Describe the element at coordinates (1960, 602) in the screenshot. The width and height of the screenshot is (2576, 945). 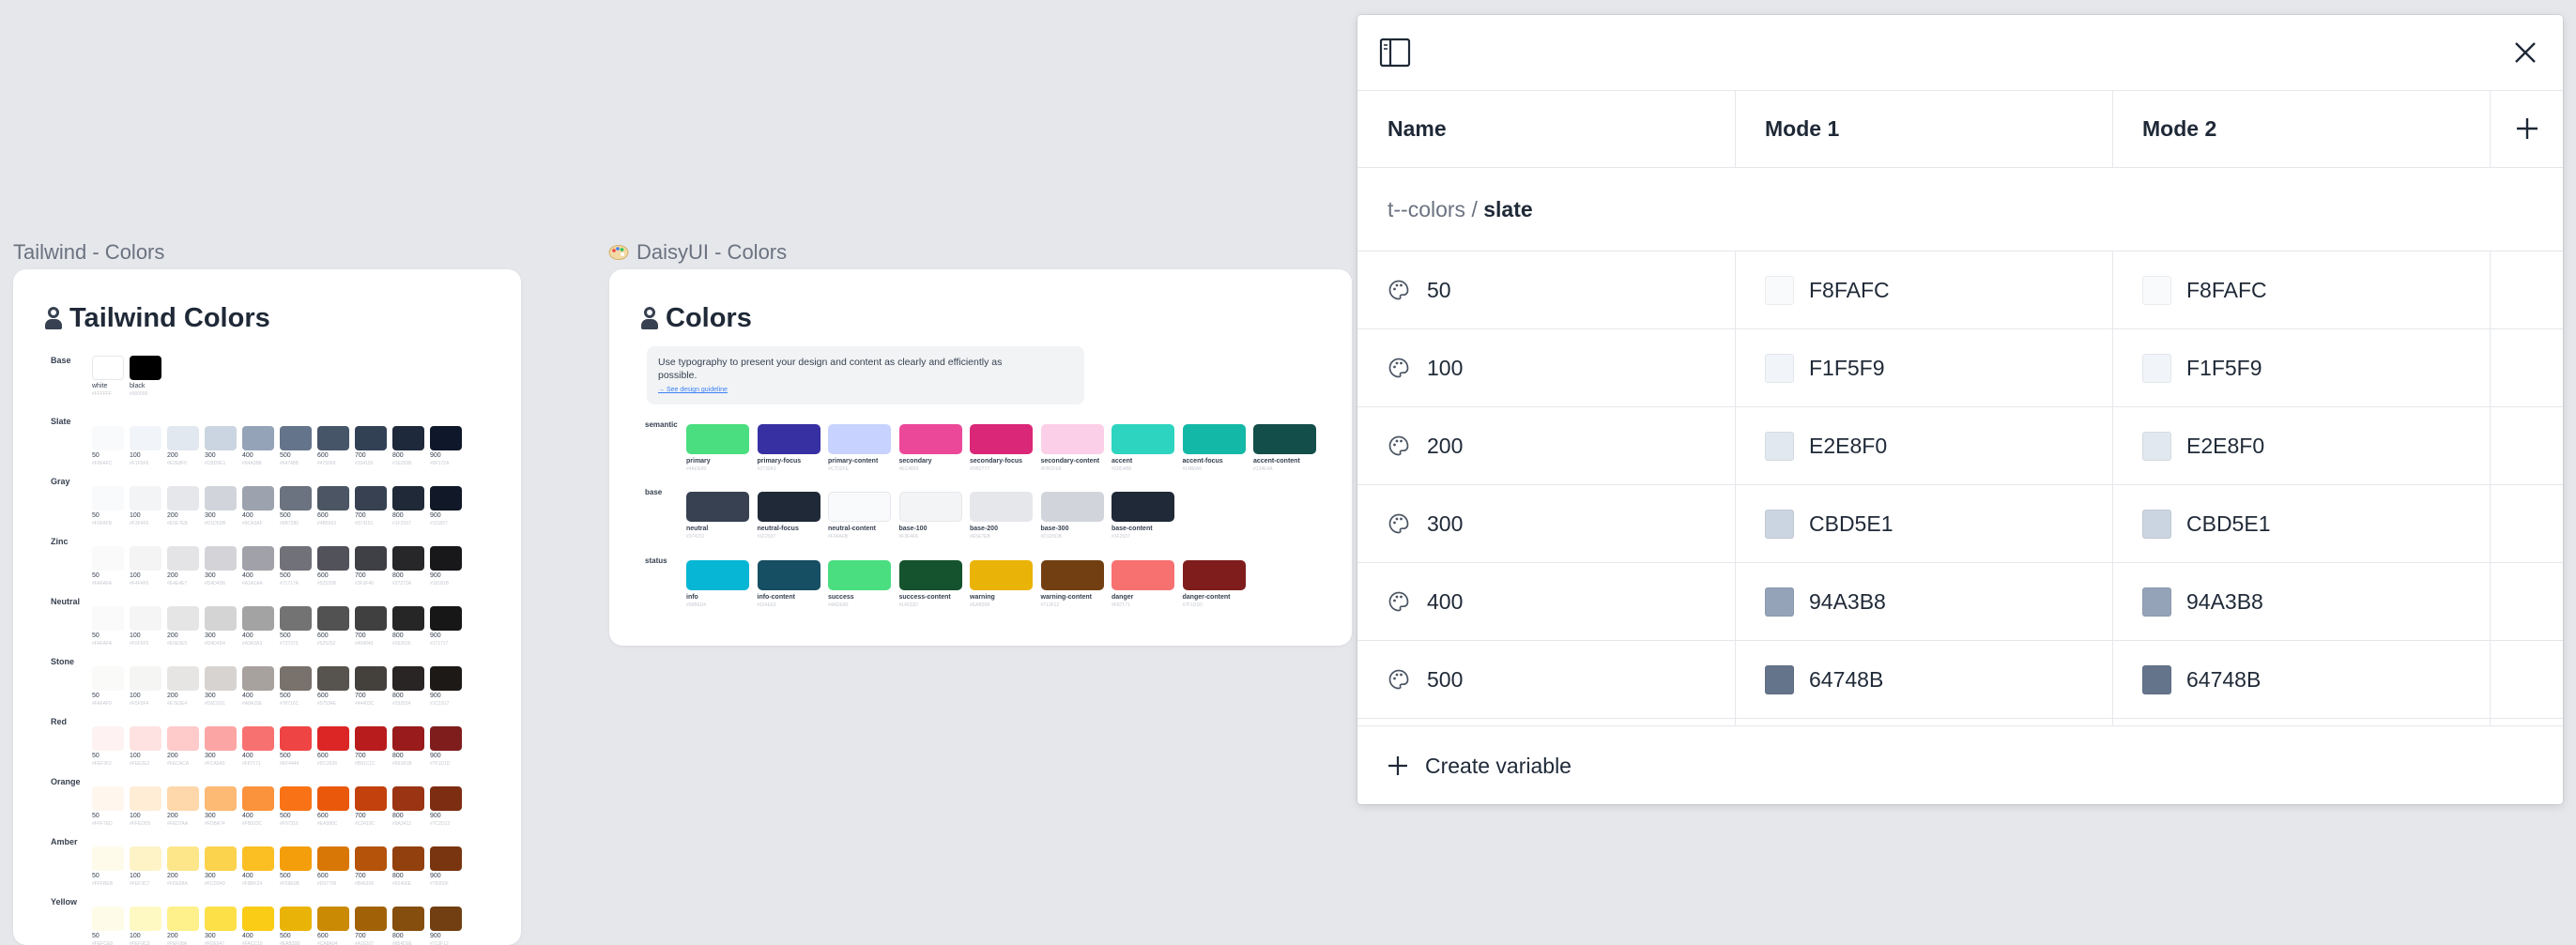
I see `variable-row: 400 94A3B8 94A3B8` at that location.